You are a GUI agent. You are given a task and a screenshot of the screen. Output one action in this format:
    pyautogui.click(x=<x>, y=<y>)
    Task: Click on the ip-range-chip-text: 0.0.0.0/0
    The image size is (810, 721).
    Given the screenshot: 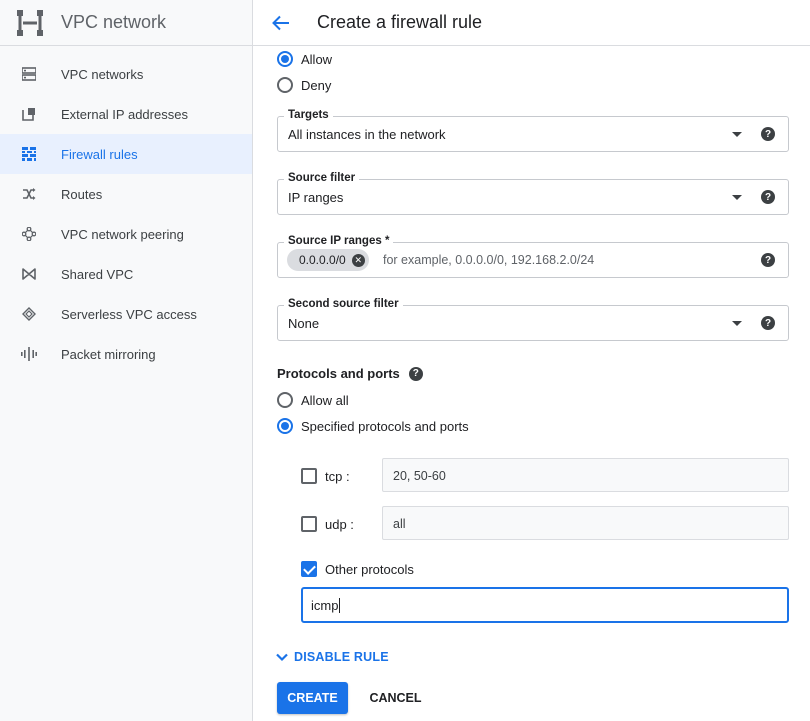 What is the action you would take?
    pyautogui.click(x=322, y=260)
    